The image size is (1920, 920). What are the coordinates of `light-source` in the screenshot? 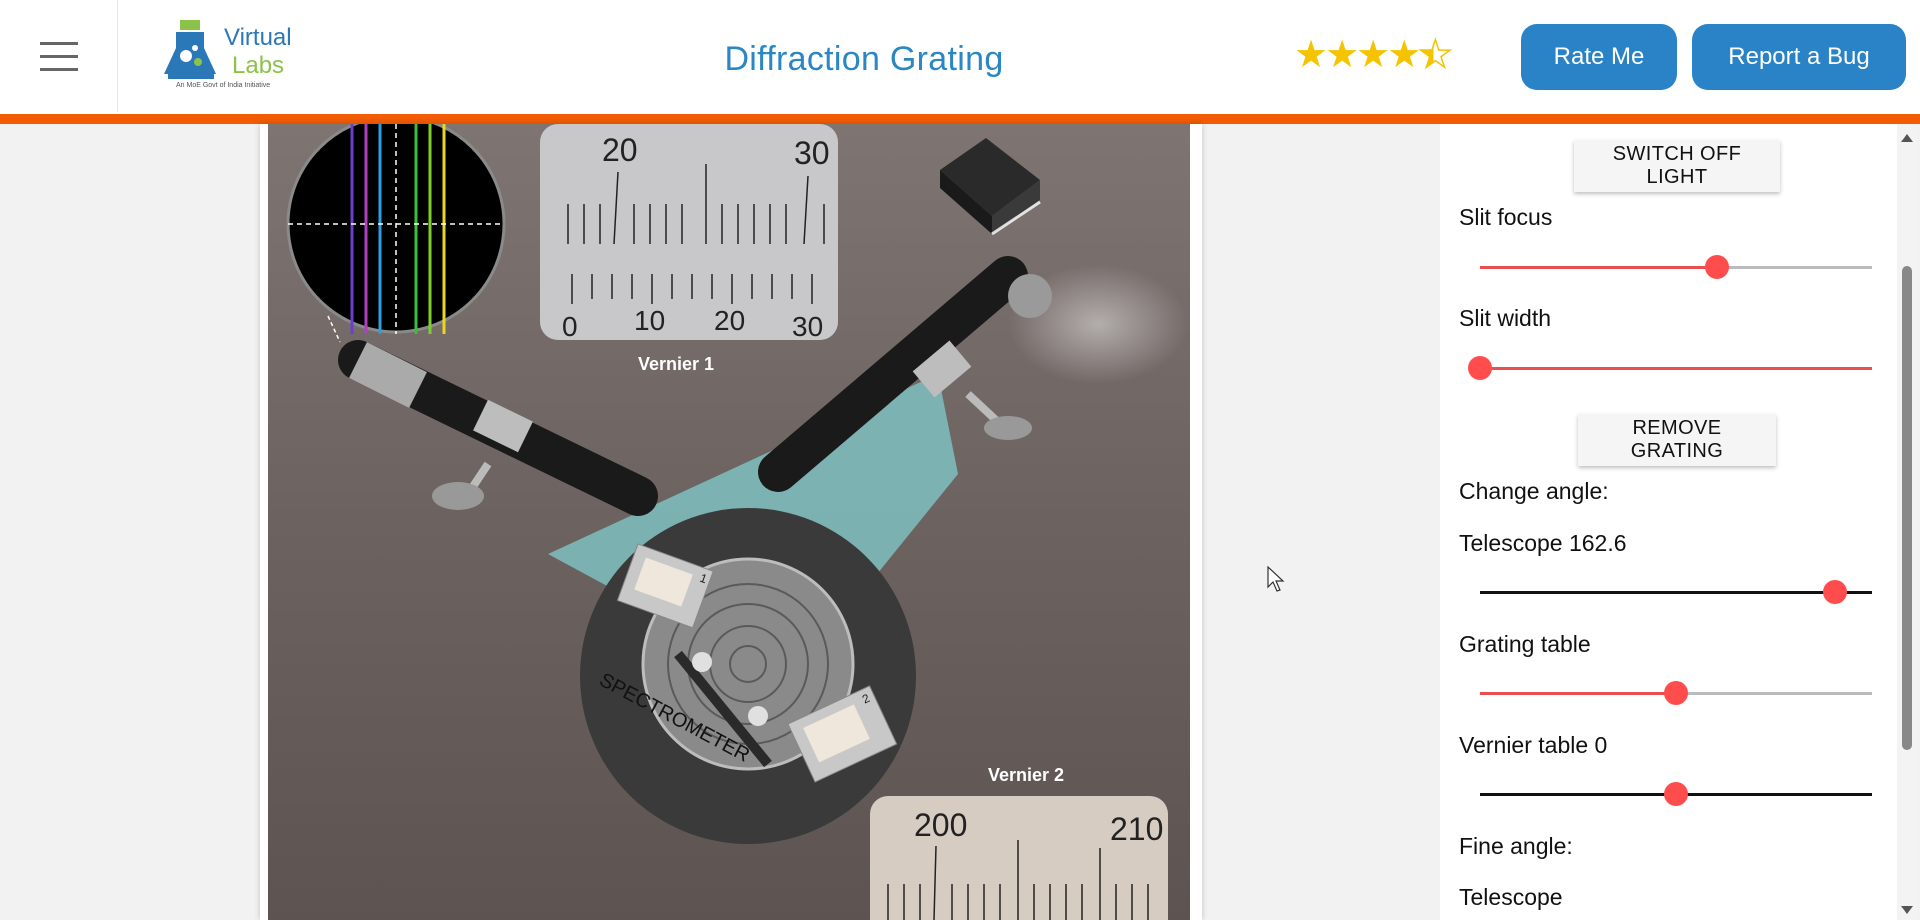 It's located at (990, 187).